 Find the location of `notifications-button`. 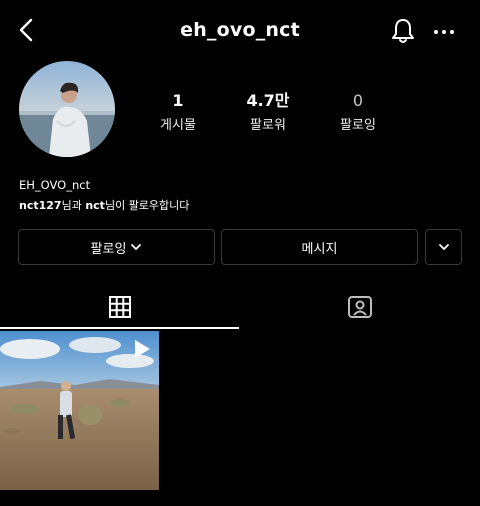

notifications-button is located at coordinates (403, 31).